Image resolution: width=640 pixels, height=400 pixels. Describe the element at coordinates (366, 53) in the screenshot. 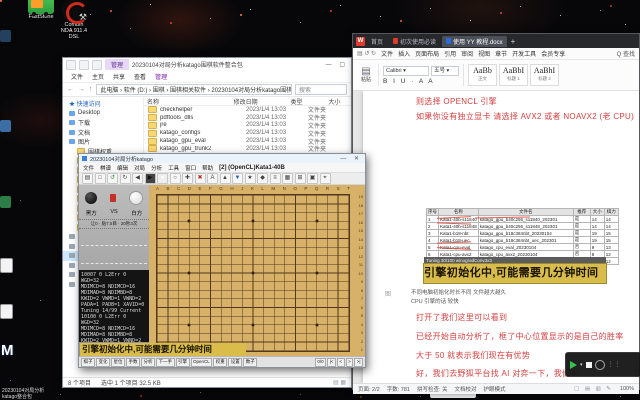

I see `quick-access-icons: ▤ ↺ ↻` at that location.